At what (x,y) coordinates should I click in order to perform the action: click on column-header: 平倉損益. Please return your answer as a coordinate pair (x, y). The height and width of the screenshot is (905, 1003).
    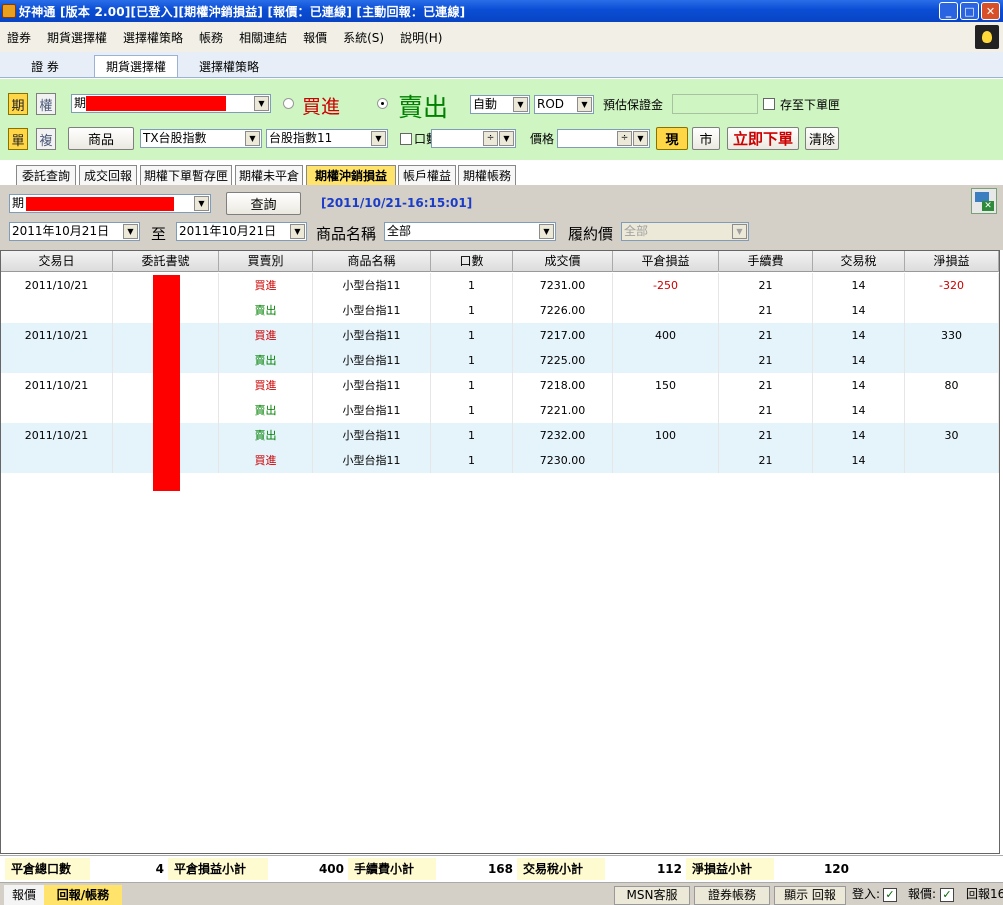
    Looking at the image, I should click on (666, 261).